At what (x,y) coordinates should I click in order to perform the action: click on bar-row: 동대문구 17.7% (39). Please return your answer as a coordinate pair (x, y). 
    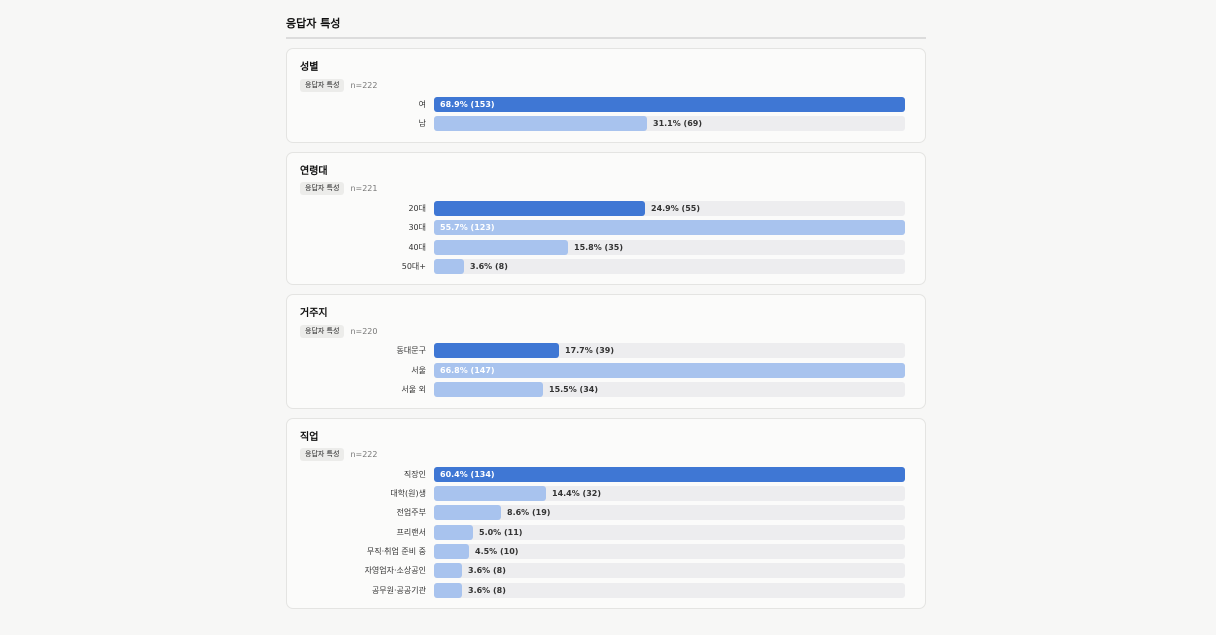
    Looking at the image, I should click on (606, 351).